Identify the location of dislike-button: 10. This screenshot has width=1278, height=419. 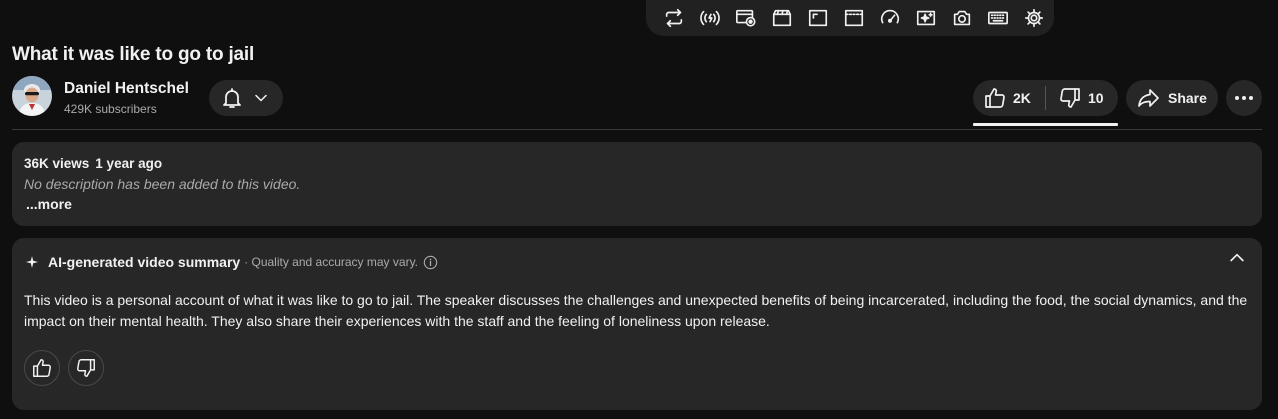
(1082, 98).